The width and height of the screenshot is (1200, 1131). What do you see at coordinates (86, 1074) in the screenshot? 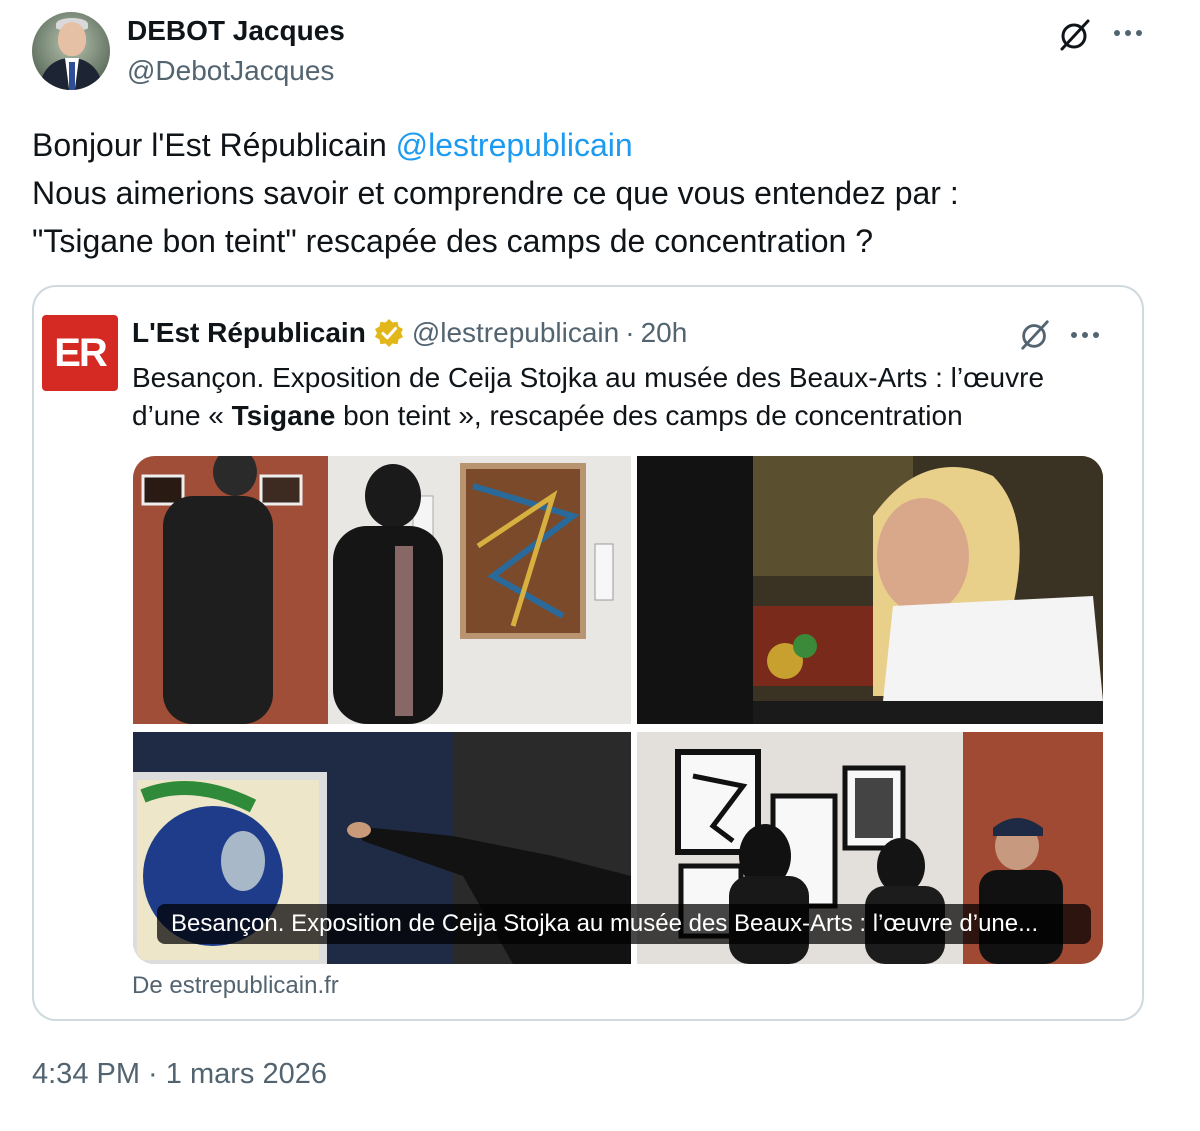
I see `timestamp-time: 4:34 PM` at bounding box center [86, 1074].